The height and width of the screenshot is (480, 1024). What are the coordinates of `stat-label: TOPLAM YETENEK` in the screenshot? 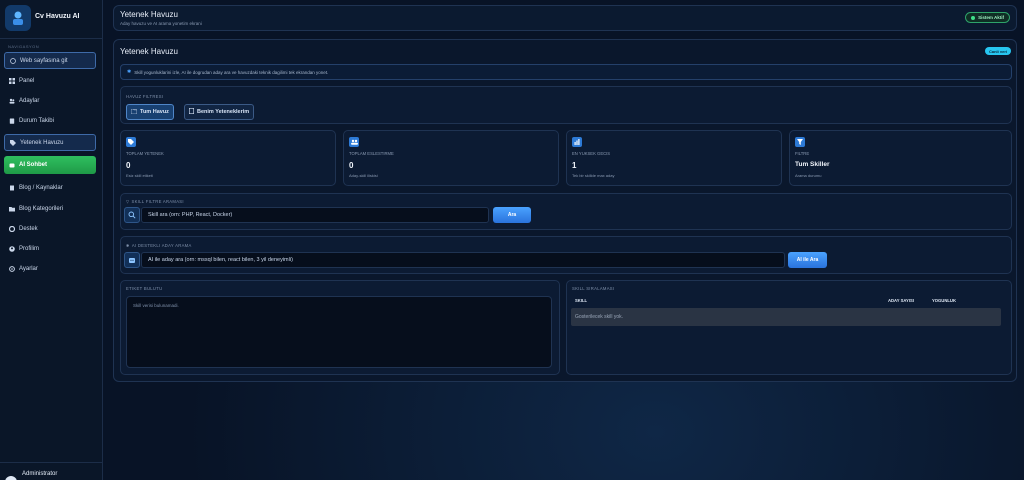 It's located at (145, 153).